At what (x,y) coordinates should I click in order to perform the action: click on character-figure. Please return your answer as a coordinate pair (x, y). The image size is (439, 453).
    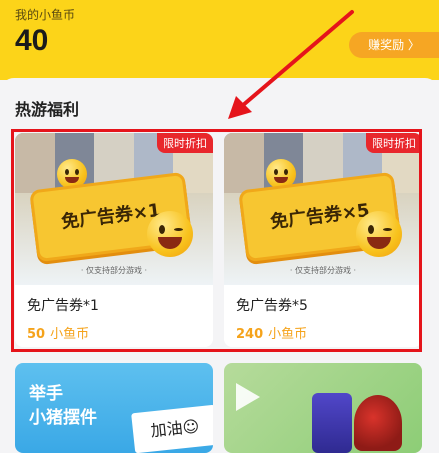
    Looking at the image, I should click on (332, 423).